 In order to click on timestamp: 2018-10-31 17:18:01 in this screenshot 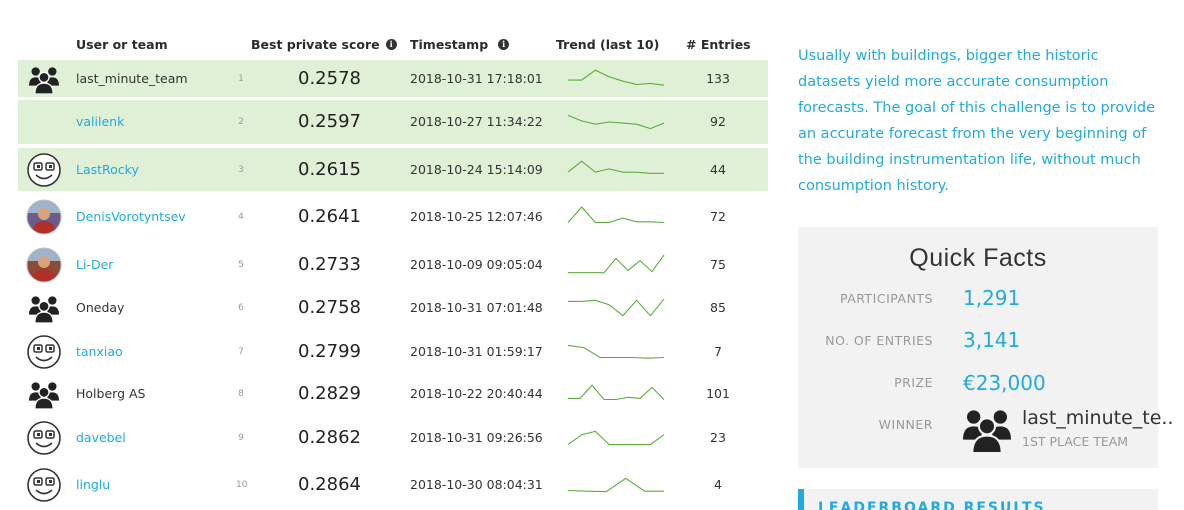, I will do `click(476, 78)`.